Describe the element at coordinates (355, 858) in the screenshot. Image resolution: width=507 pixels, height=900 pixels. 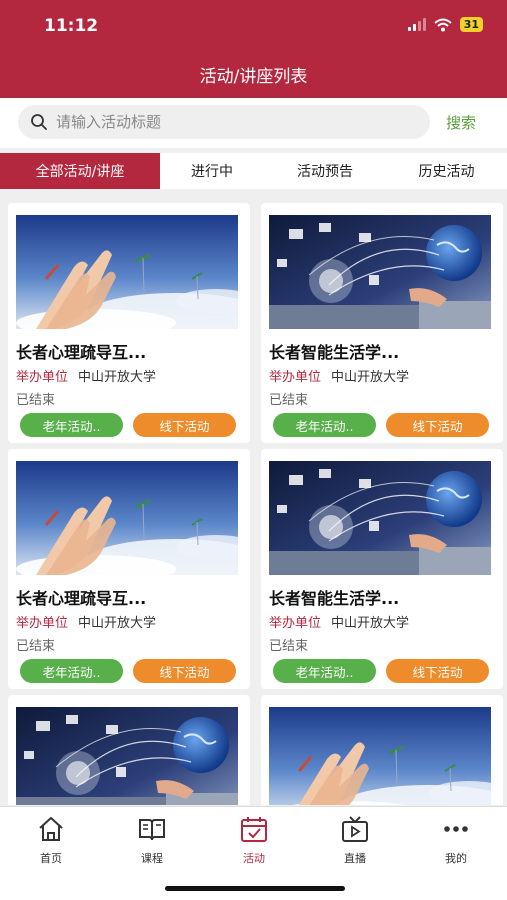
I see `tabbar-label: 直播` at that location.